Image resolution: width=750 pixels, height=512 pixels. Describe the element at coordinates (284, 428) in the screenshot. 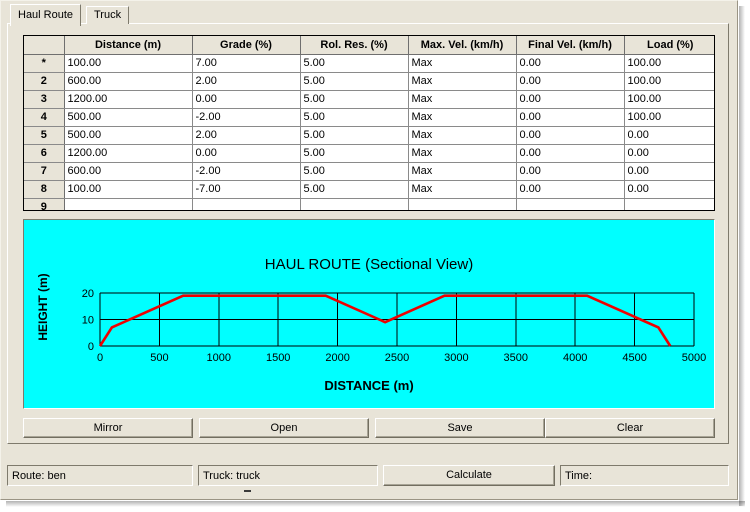

I see `open-button: Open` at that location.